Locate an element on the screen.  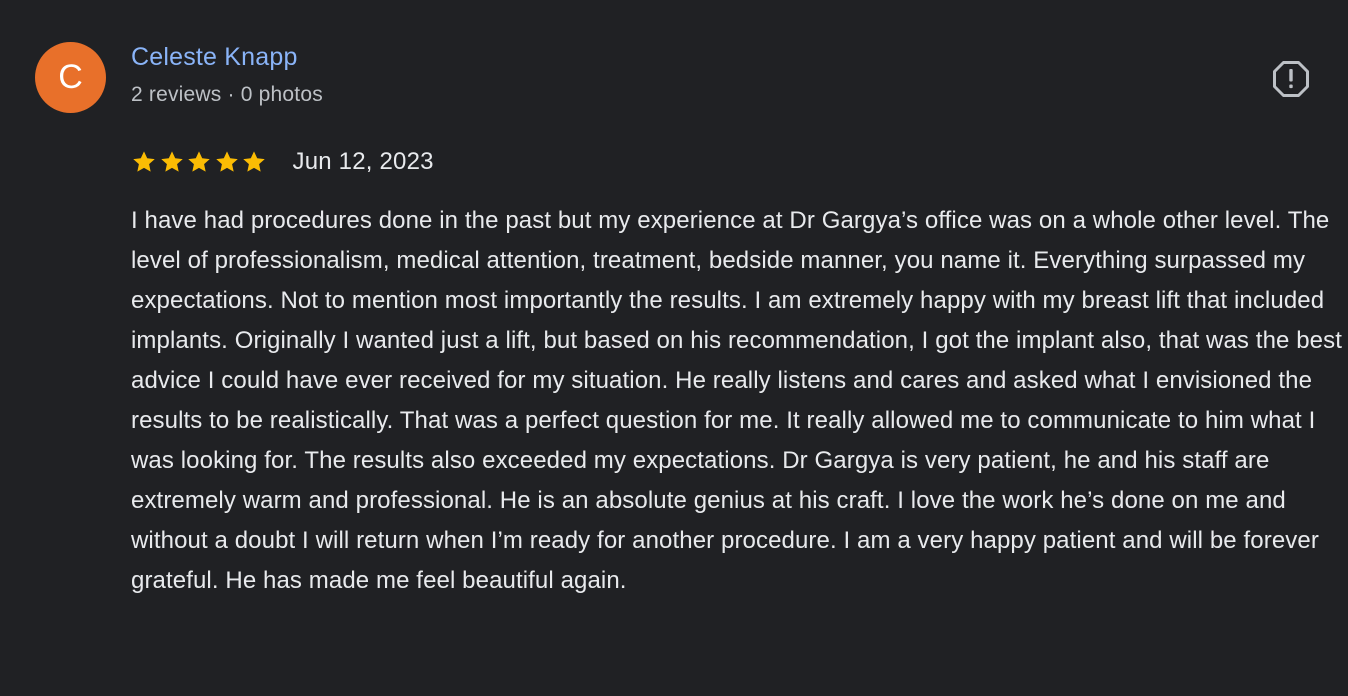
report-flag-icon is located at coordinates (1291, 79).